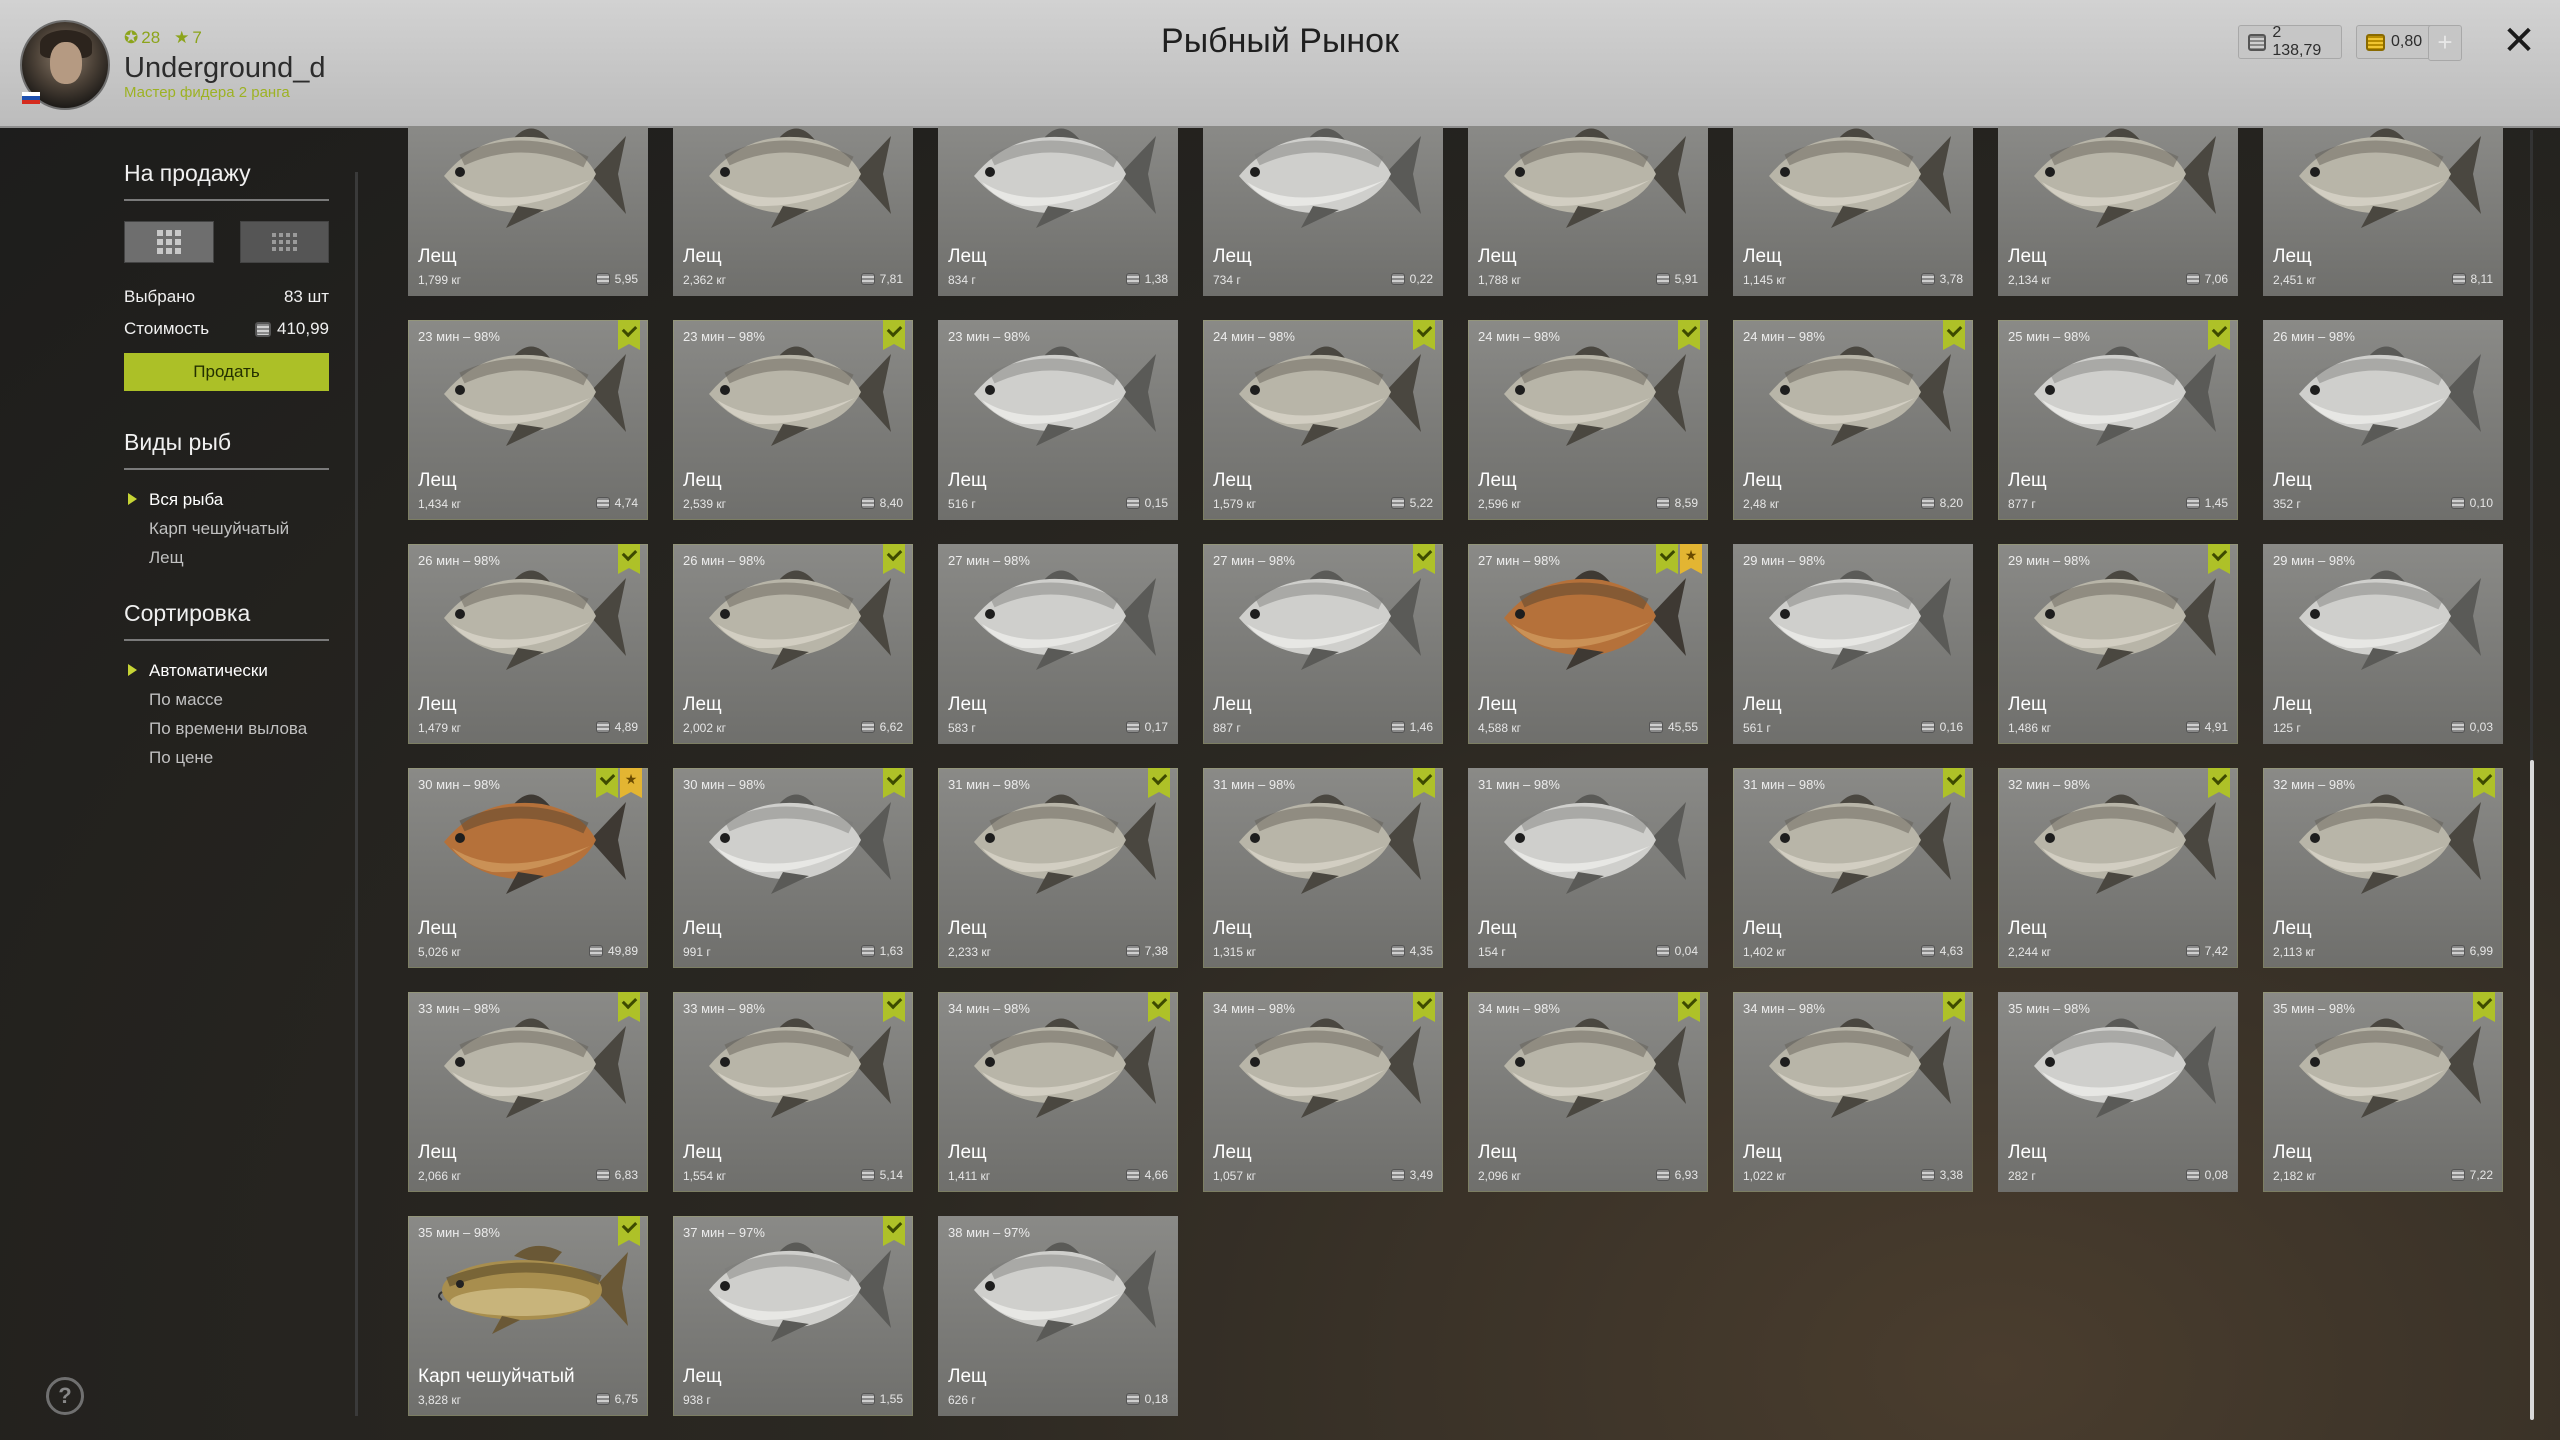 The width and height of the screenshot is (2560, 1440). Describe the element at coordinates (528, 644) in the screenshot. I see `fish-card: 26 мин – 98% Лещ 1,479 кг 4,89` at that location.